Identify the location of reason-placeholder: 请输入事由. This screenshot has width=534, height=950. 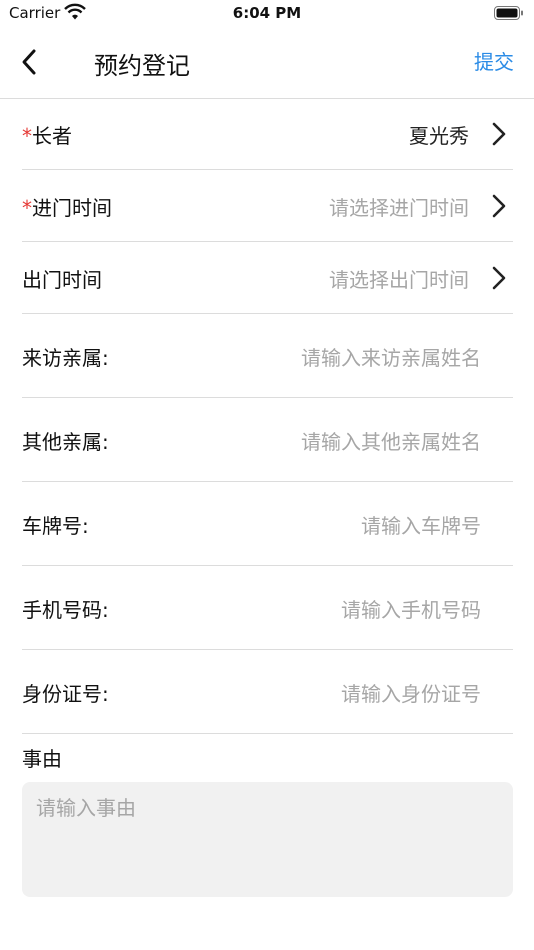
(86, 808).